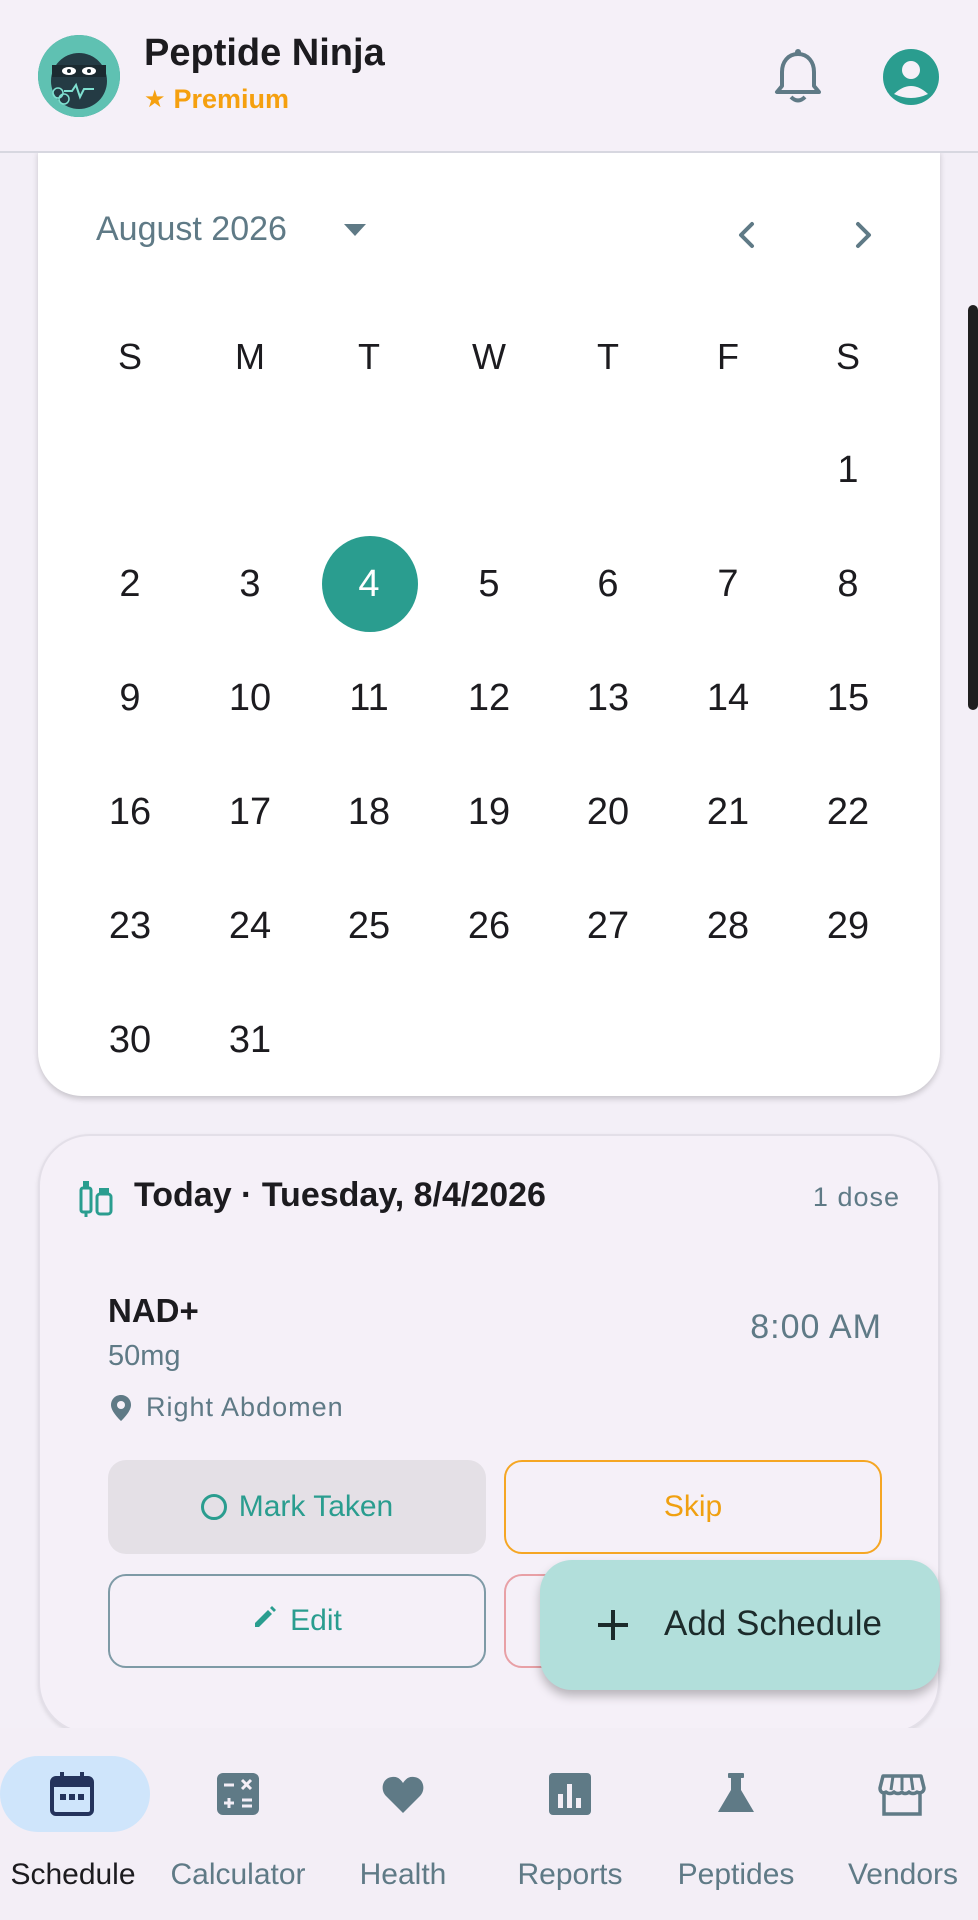 The width and height of the screenshot is (978, 1920). I want to click on calendar-day-number: 26, so click(489, 926).